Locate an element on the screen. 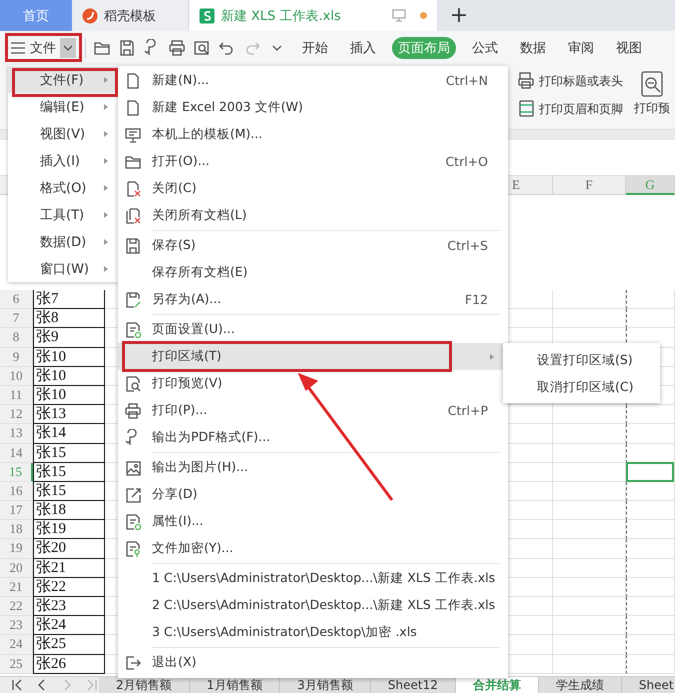 This screenshot has height=693, width=675. sheet-tab: Sheet12 is located at coordinates (413, 685).